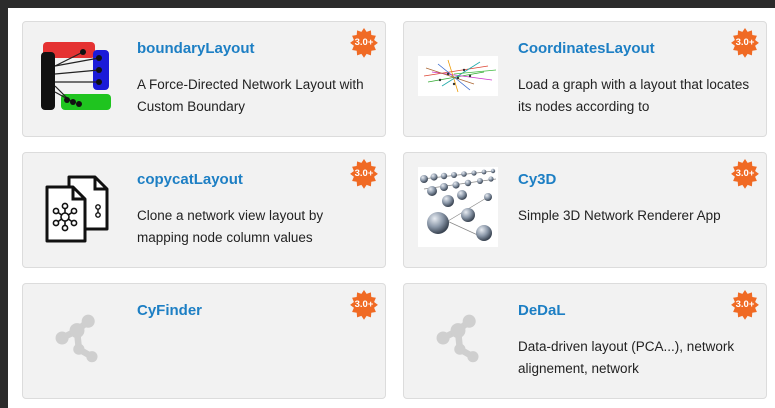  I want to click on app-card-cyfinder: CyFinder 3.0+, so click(204, 341).